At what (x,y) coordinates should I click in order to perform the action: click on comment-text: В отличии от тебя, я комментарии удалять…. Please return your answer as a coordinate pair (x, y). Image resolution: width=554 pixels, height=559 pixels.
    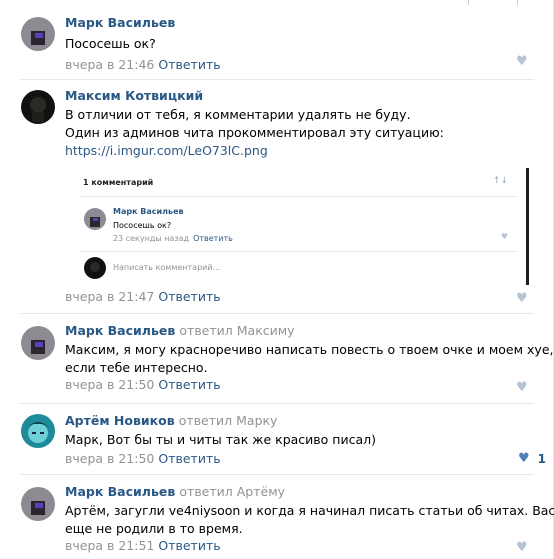
    Looking at the image, I should click on (238, 114).